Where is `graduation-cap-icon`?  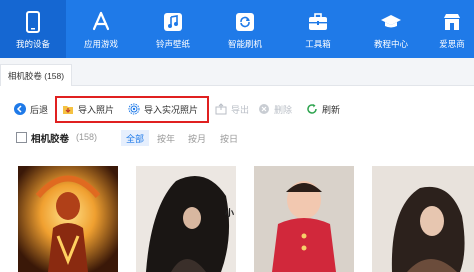 graduation-cap-icon is located at coordinates (391, 22).